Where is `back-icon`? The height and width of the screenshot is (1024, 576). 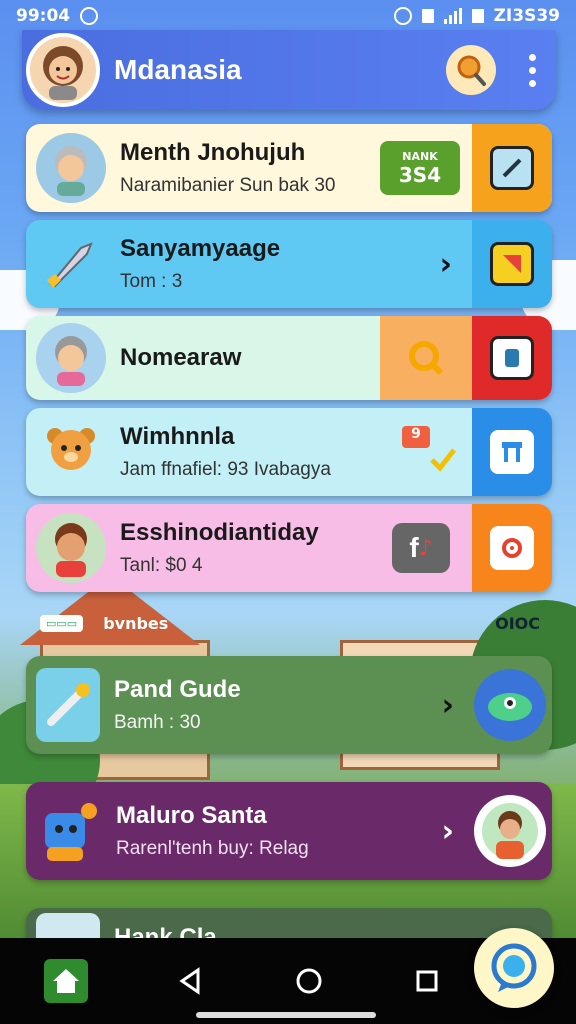
back-icon is located at coordinates (191, 981).